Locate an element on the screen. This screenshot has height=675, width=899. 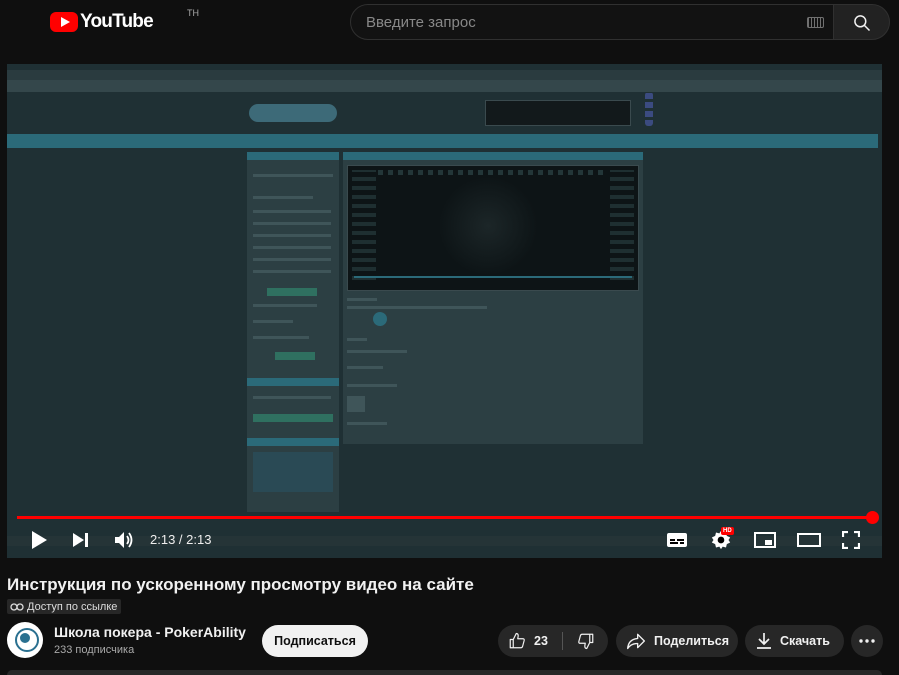
search-icon is located at coordinates (862, 23).